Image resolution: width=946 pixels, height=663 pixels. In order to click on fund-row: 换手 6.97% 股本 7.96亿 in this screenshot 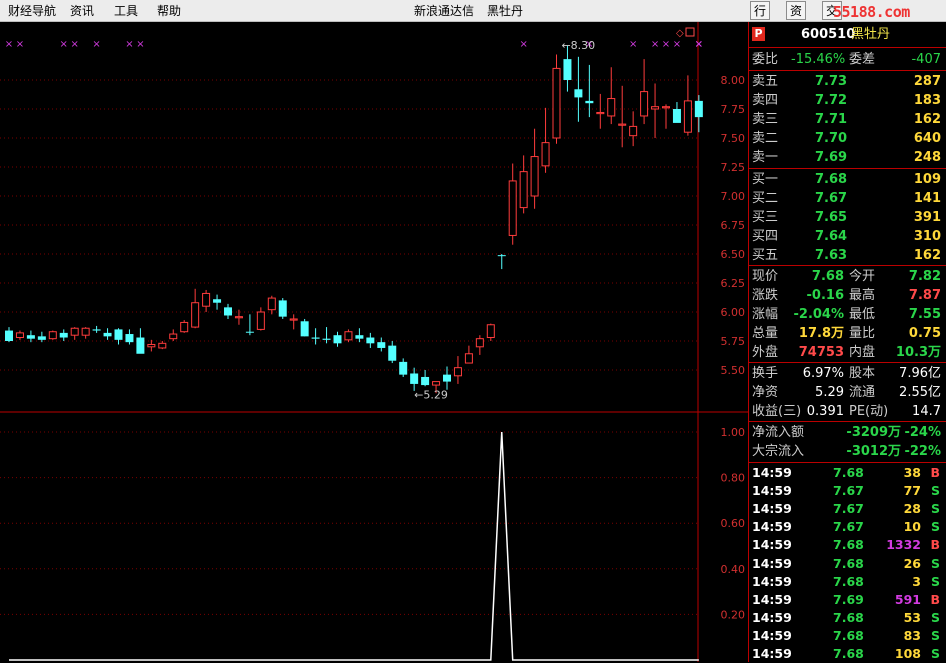, I will do `click(847, 373)`.